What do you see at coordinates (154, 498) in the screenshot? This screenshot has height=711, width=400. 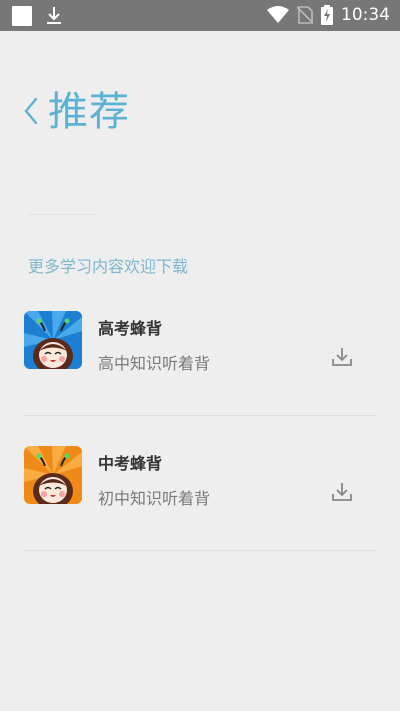 I see `app-description: 初中知识听着背` at bounding box center [154, 498].